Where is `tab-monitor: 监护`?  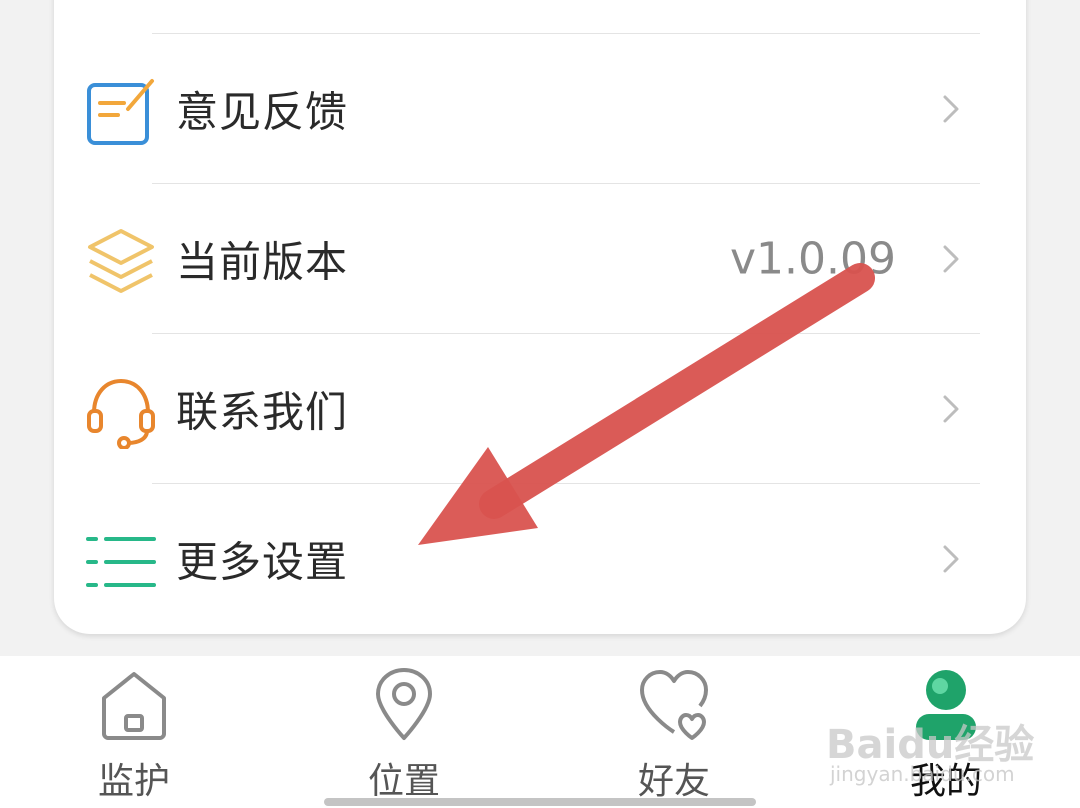 tab-monitor: 监护 is located at coordinates (134, 732).